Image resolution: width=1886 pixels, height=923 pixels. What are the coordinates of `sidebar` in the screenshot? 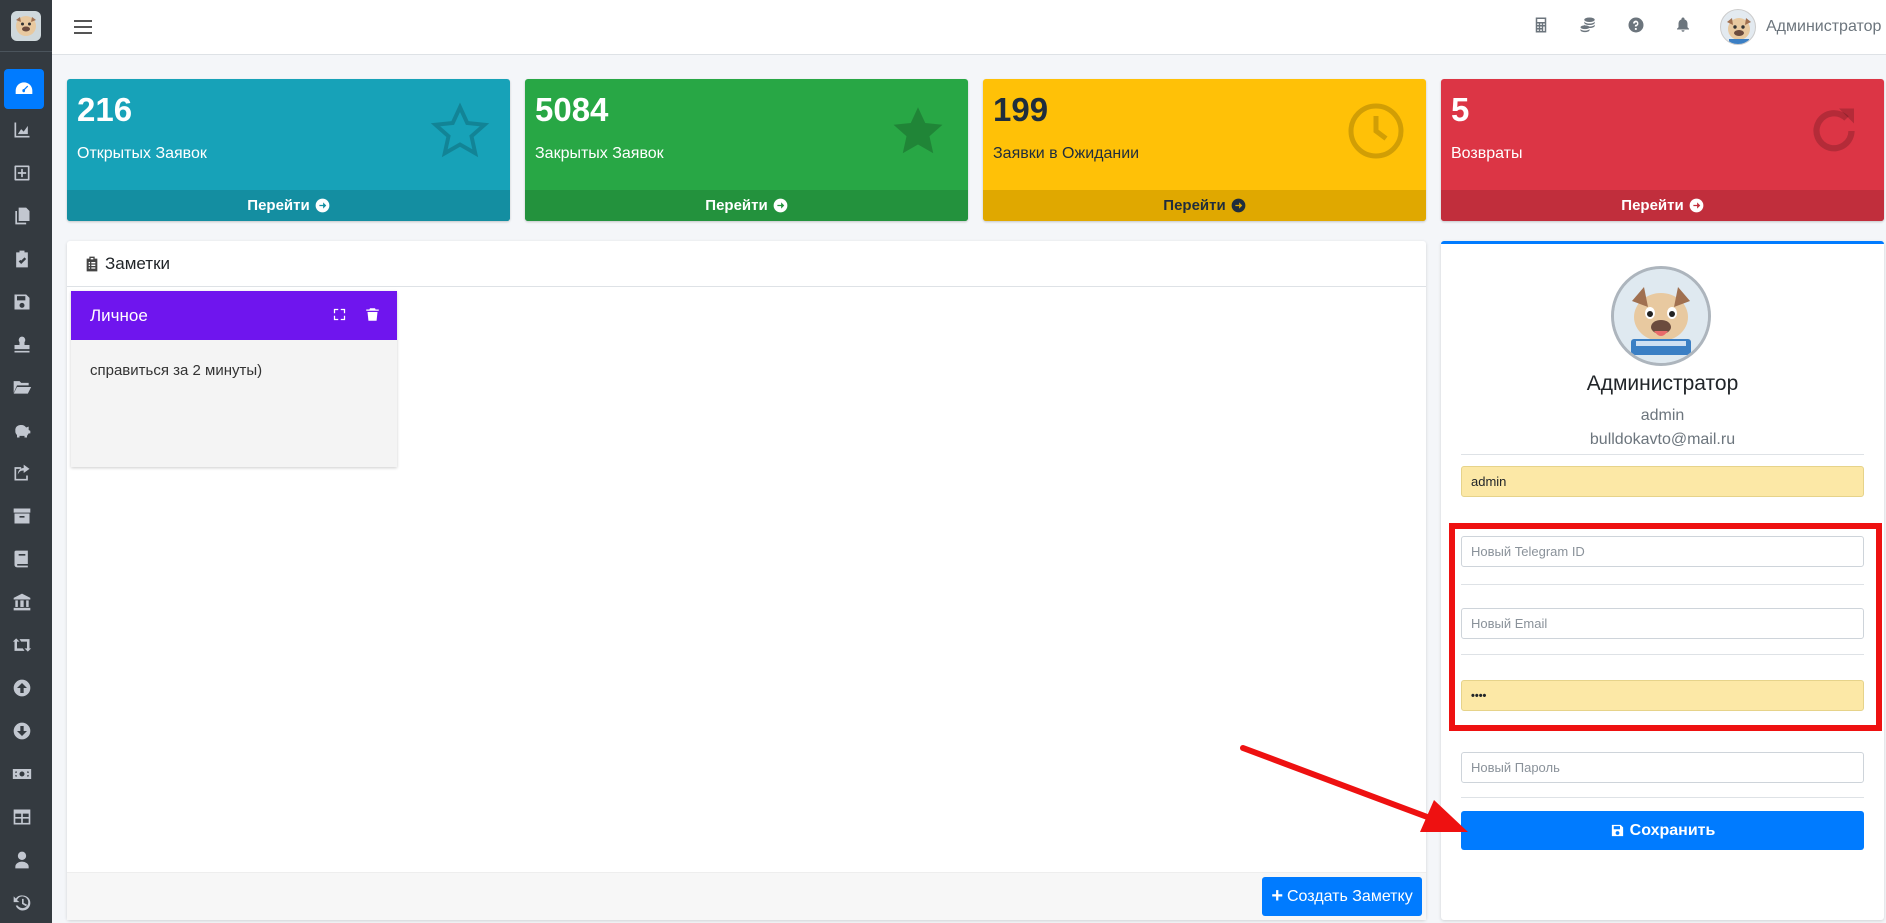 It's located at (26, 461).